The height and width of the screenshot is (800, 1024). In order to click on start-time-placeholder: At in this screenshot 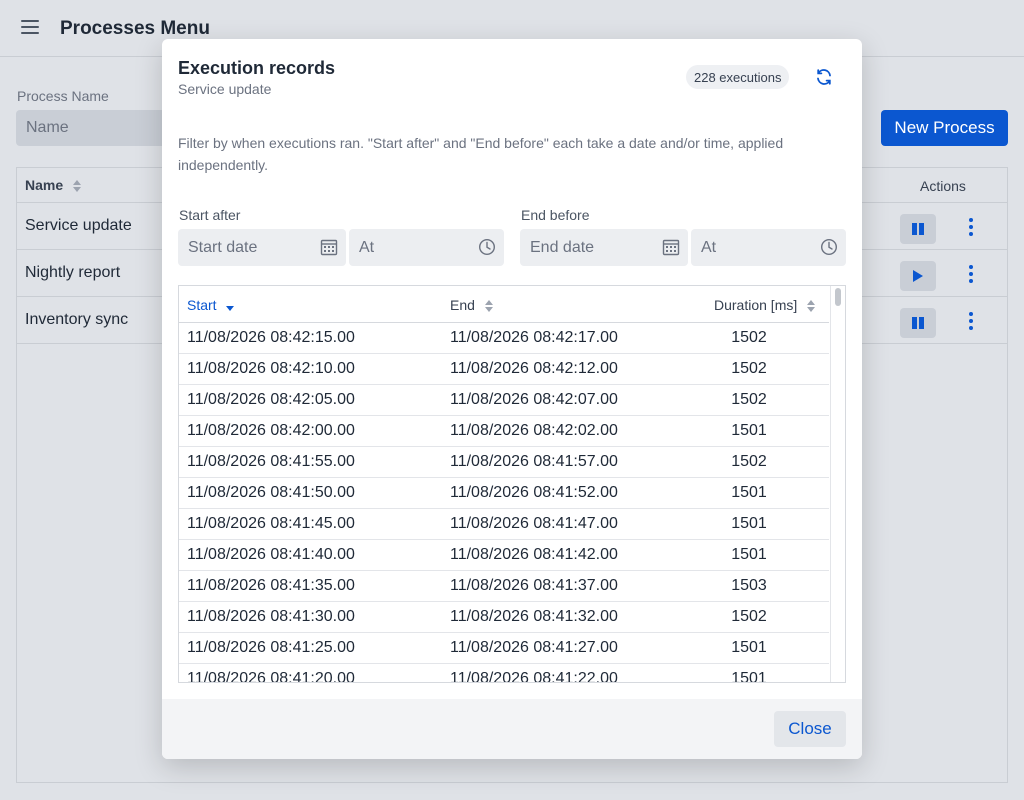, I will do `click(367, 247)`.